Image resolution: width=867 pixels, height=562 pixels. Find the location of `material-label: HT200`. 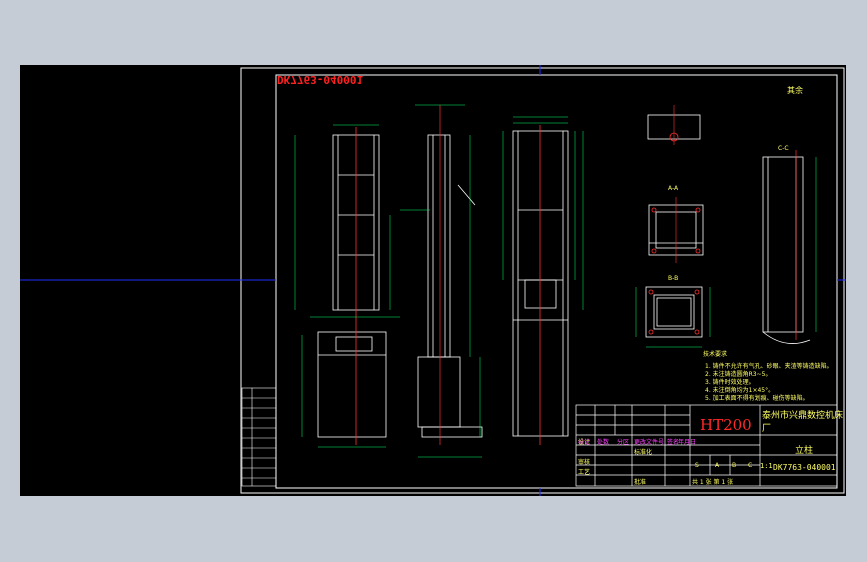

material-label: HT200 is located at coordinates (726, 425).